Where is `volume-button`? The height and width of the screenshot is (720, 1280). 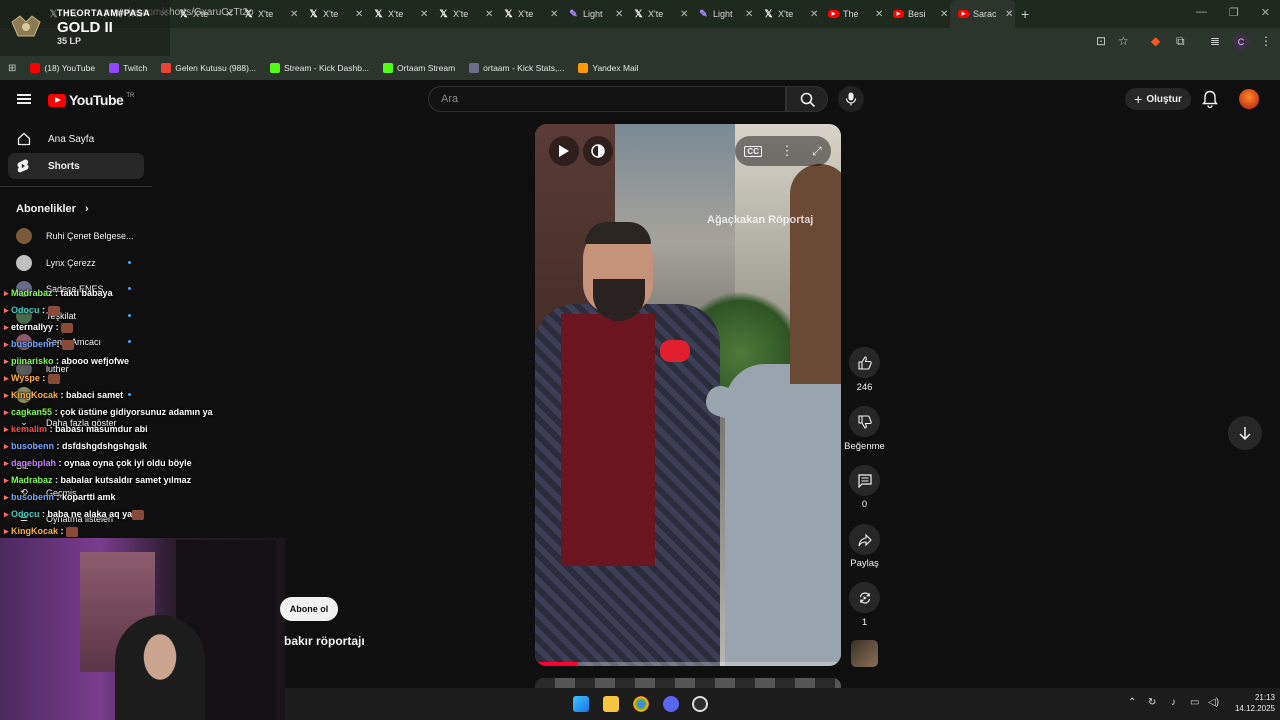
volume-button is located at coordinates (598, 151).